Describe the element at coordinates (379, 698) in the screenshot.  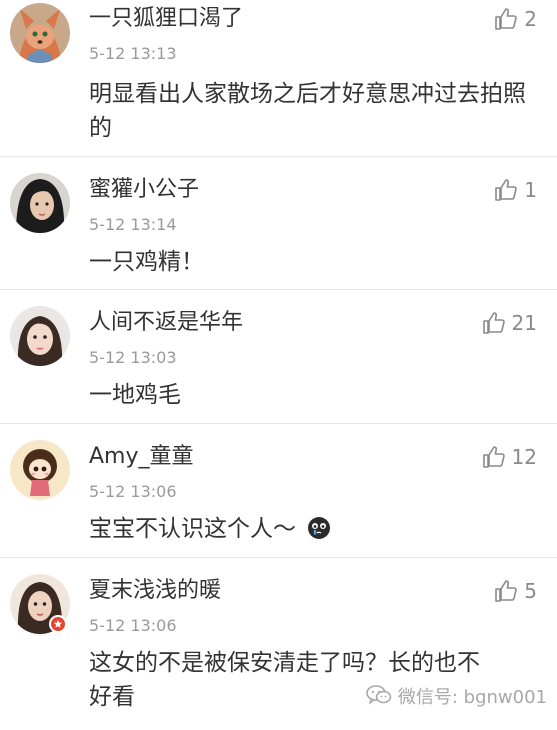
I see `wechat-logo-icon` at that location.